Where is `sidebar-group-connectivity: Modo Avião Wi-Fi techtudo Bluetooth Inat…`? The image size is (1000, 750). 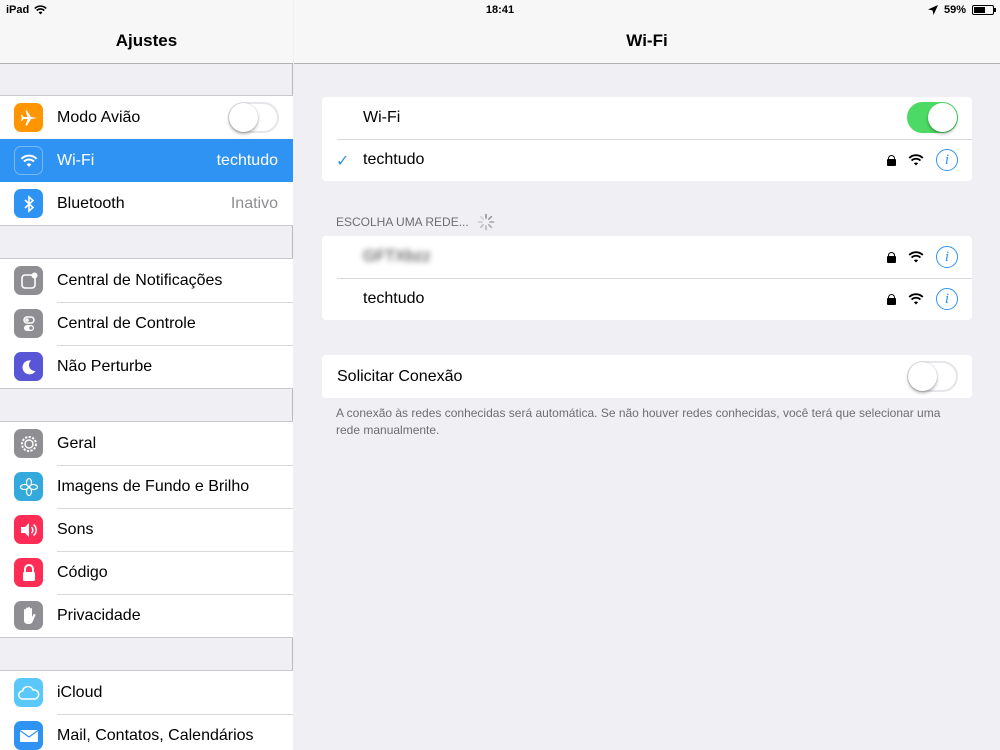 sidebar-group-connectivity: Modo Avião Wi-Fi techtudo Bluetooth Inat… is located at coordinates (146, 160).